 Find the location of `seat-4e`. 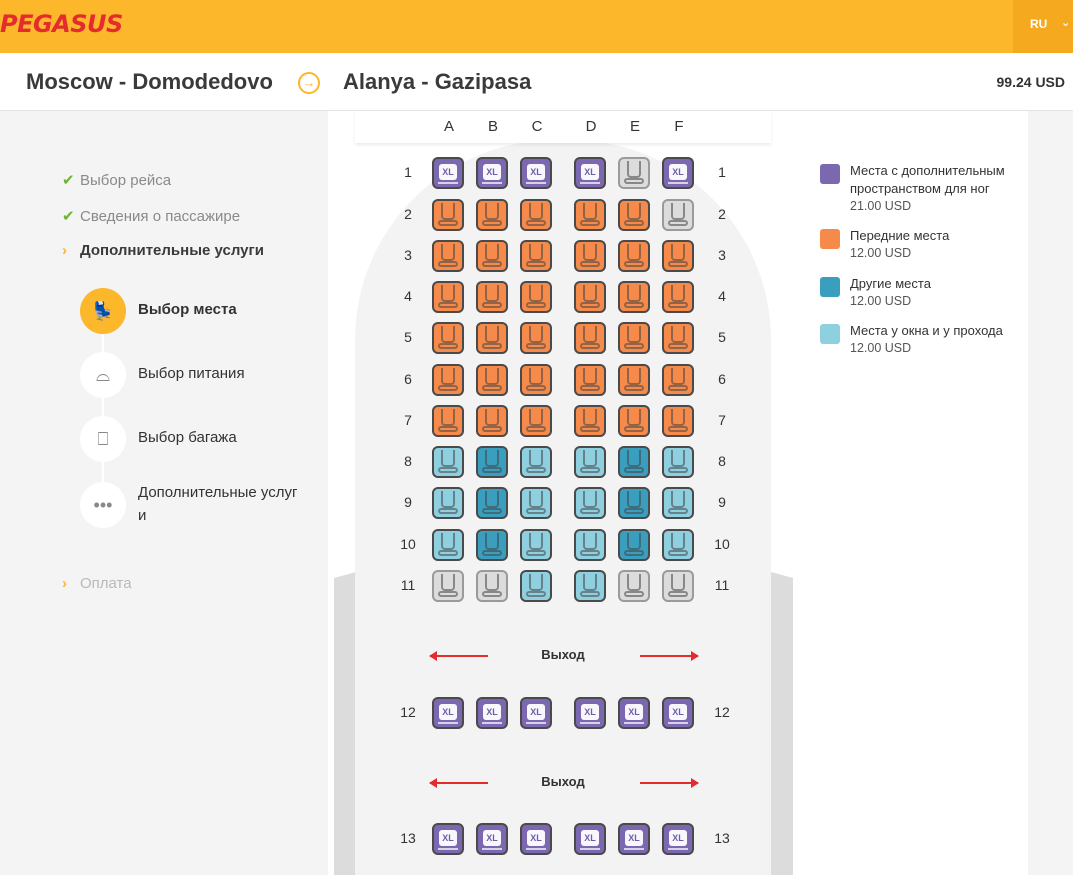

seat-4e is located at coordinates (634, 297).